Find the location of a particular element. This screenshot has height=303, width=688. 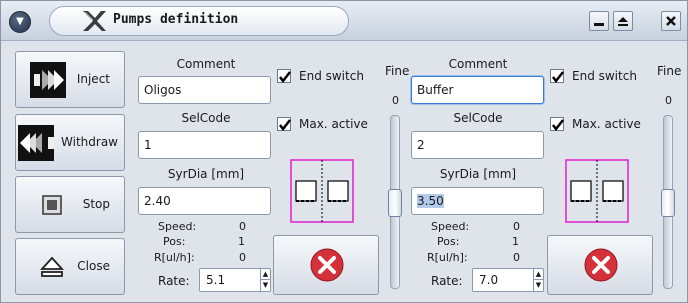

pump1-end-switch-label: End switch is located at coordinates (331, 76).